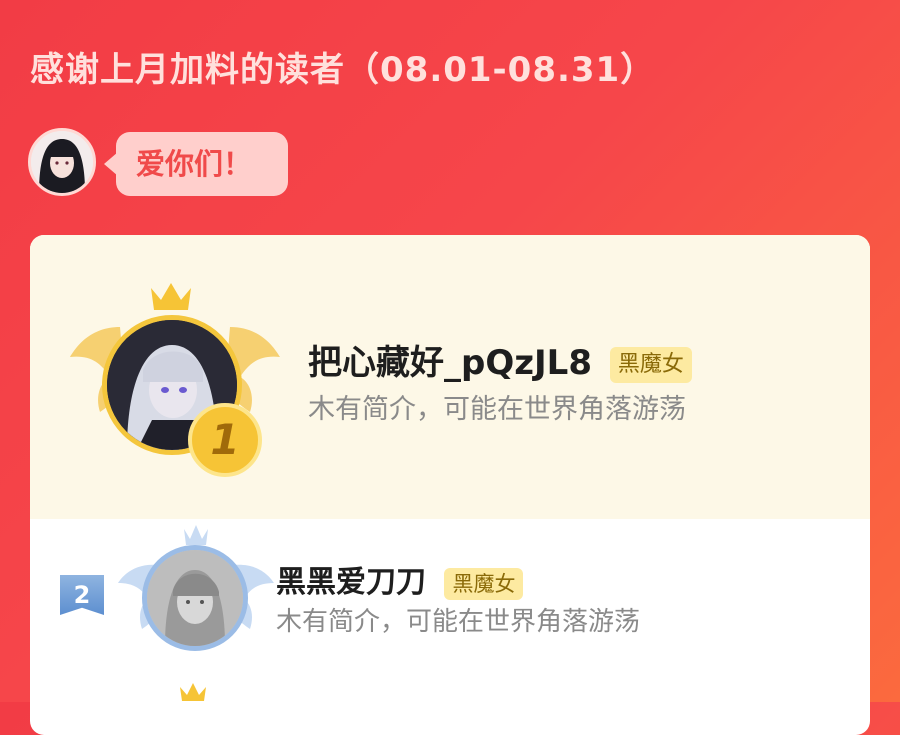  What do you see at coordinates (202, 164) in the screenshot?
I see `speech-bubble: 爱你们！` at bounding box center [202, 164].